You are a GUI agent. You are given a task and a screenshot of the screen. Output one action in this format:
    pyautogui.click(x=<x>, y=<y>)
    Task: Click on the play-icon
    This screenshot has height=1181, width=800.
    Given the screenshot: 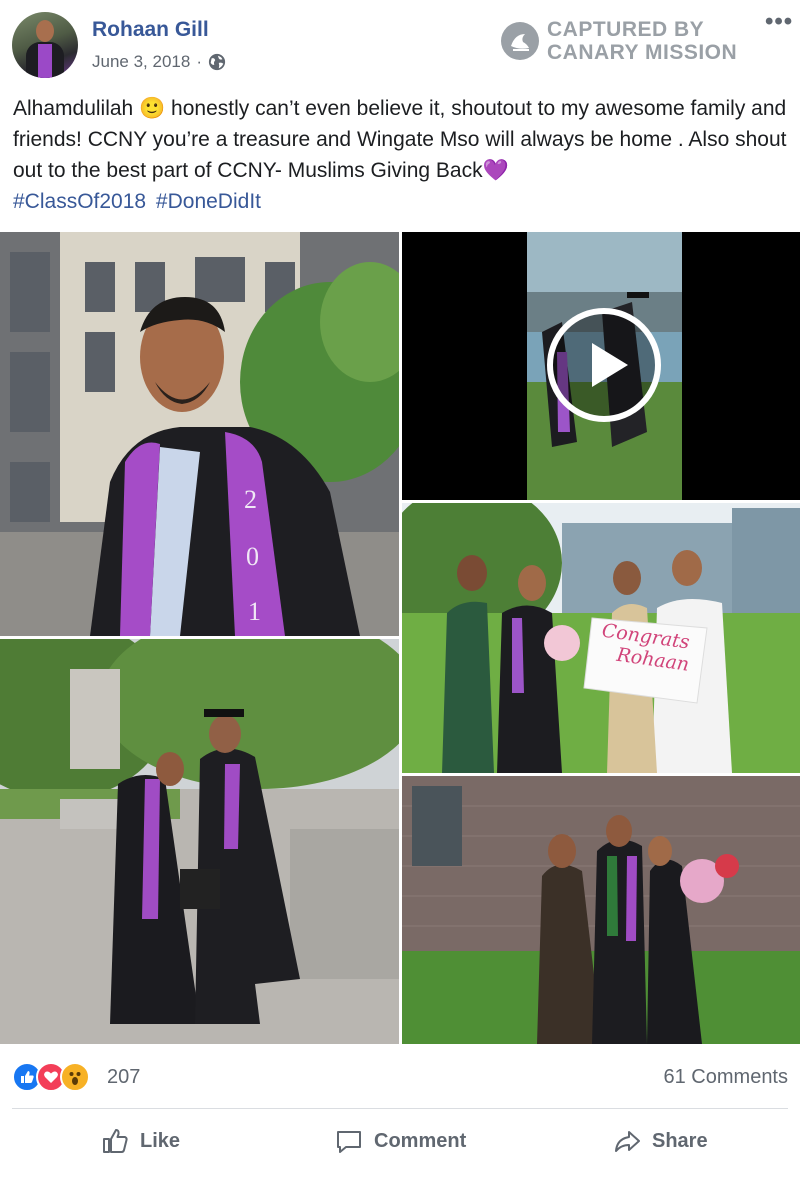 What is the action you would take?
    pyautogui.click(x=604, y=365)
    